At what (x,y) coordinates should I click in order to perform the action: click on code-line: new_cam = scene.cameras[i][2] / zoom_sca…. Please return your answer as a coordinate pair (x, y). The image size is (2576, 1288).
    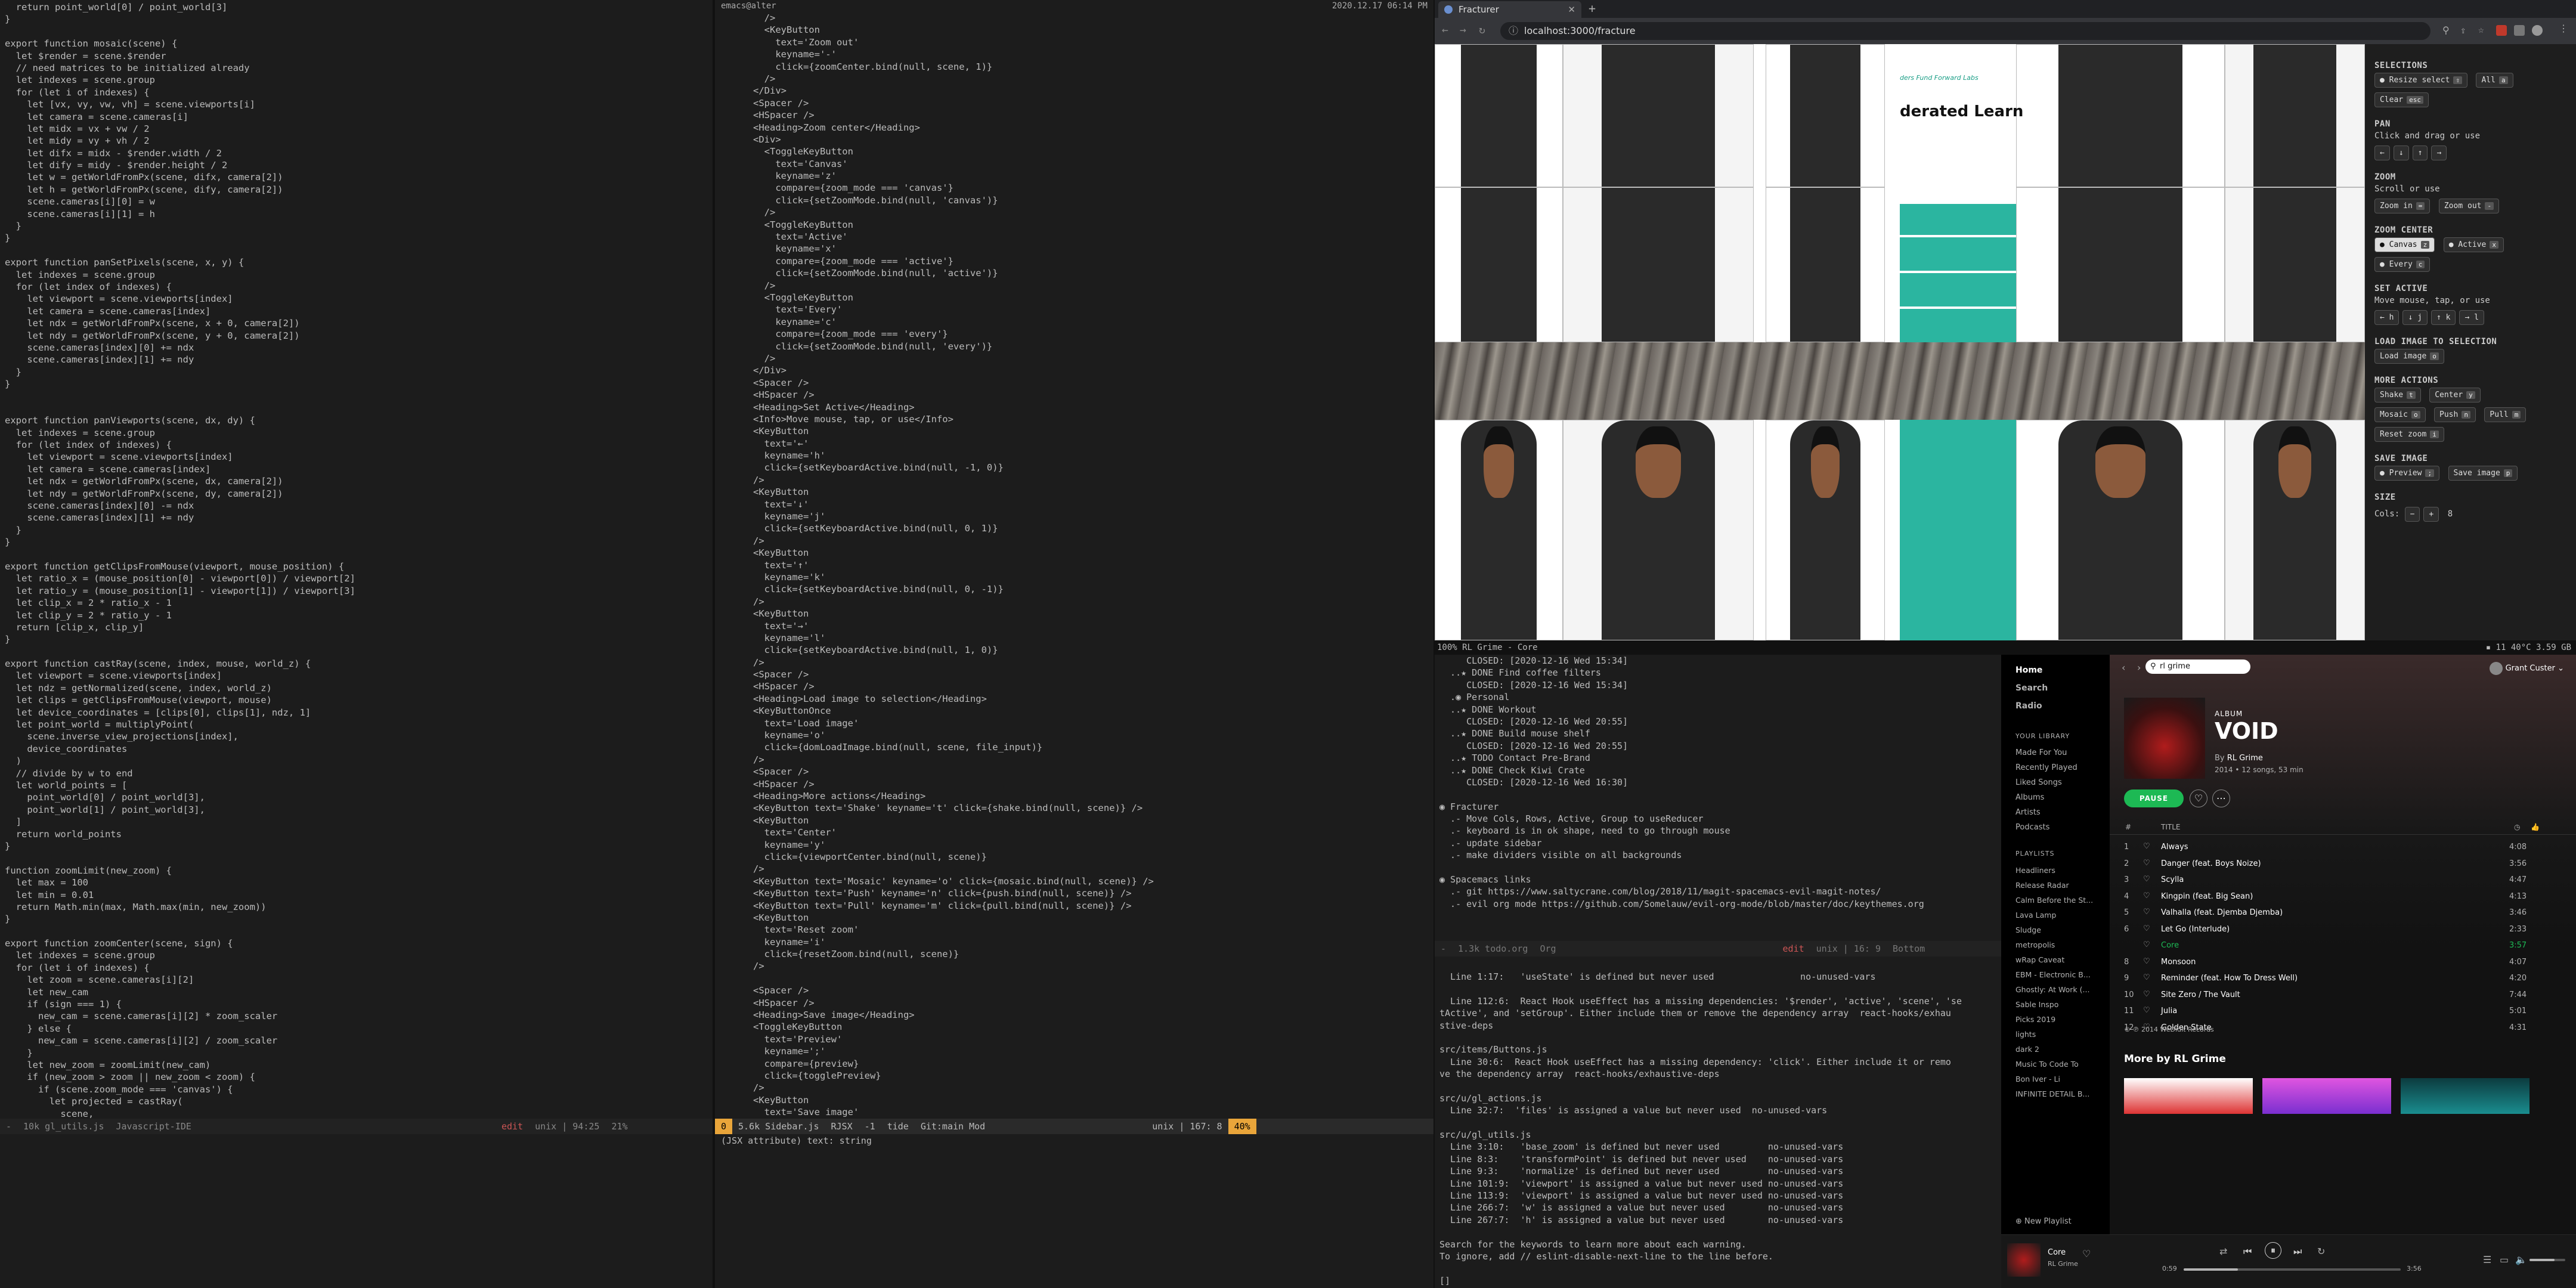
    Looking at the image, I should click on (359, 1040).